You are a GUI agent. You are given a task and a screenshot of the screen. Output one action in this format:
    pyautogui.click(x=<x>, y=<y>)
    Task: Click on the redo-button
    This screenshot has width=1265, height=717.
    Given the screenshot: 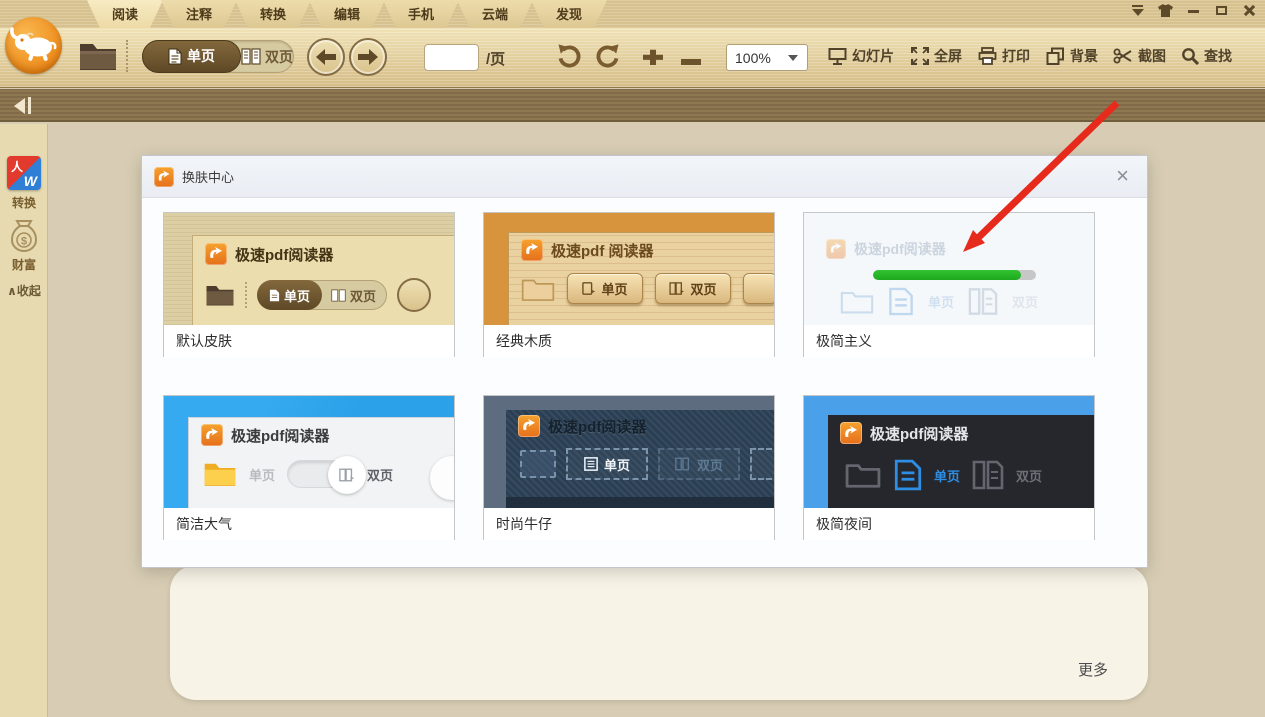 What is the action you would take?
    pyautogui.click(x=608, y=58)
    